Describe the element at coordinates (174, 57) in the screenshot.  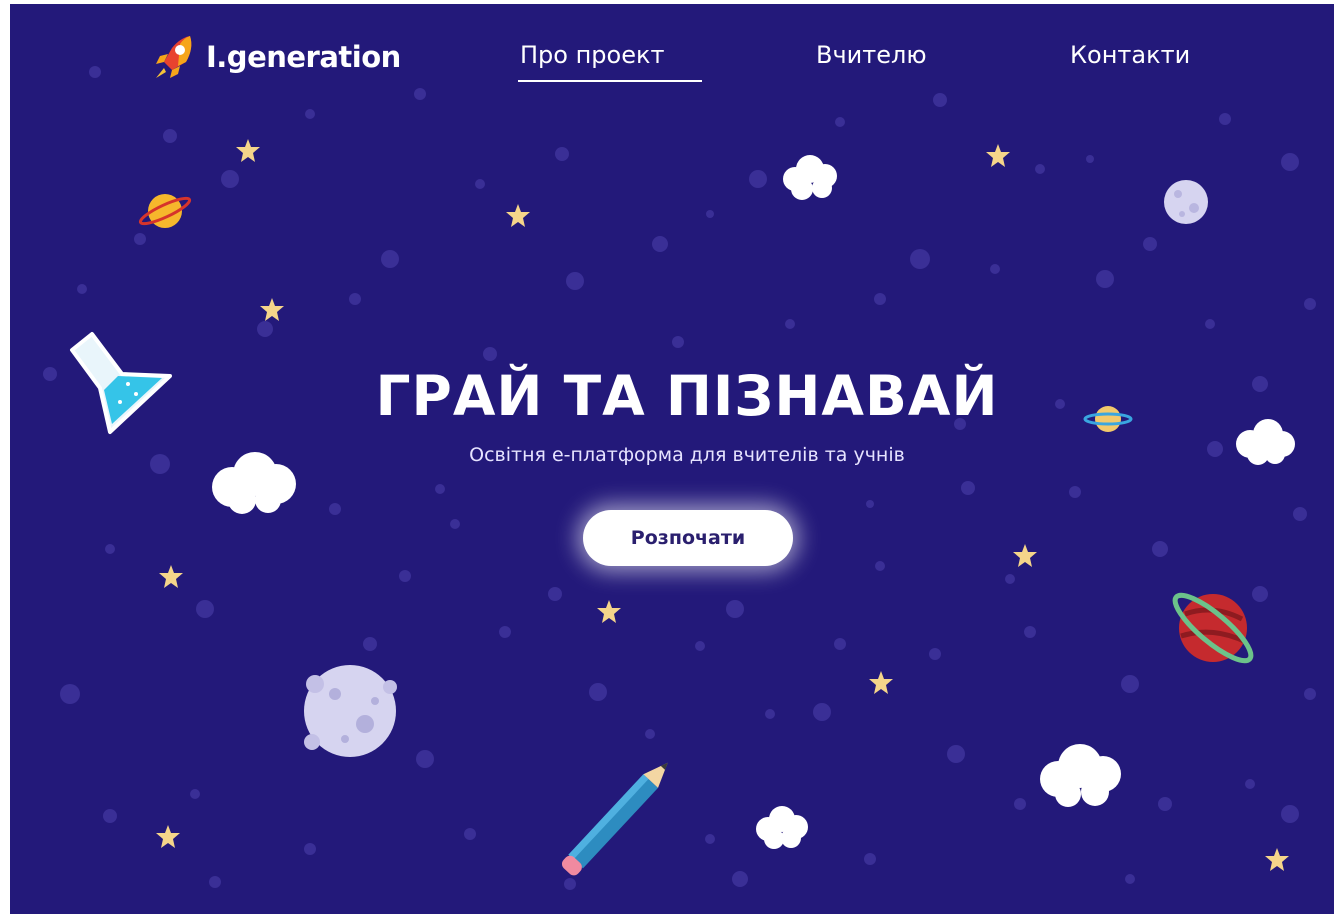
I see `rocket-icon` at that location.